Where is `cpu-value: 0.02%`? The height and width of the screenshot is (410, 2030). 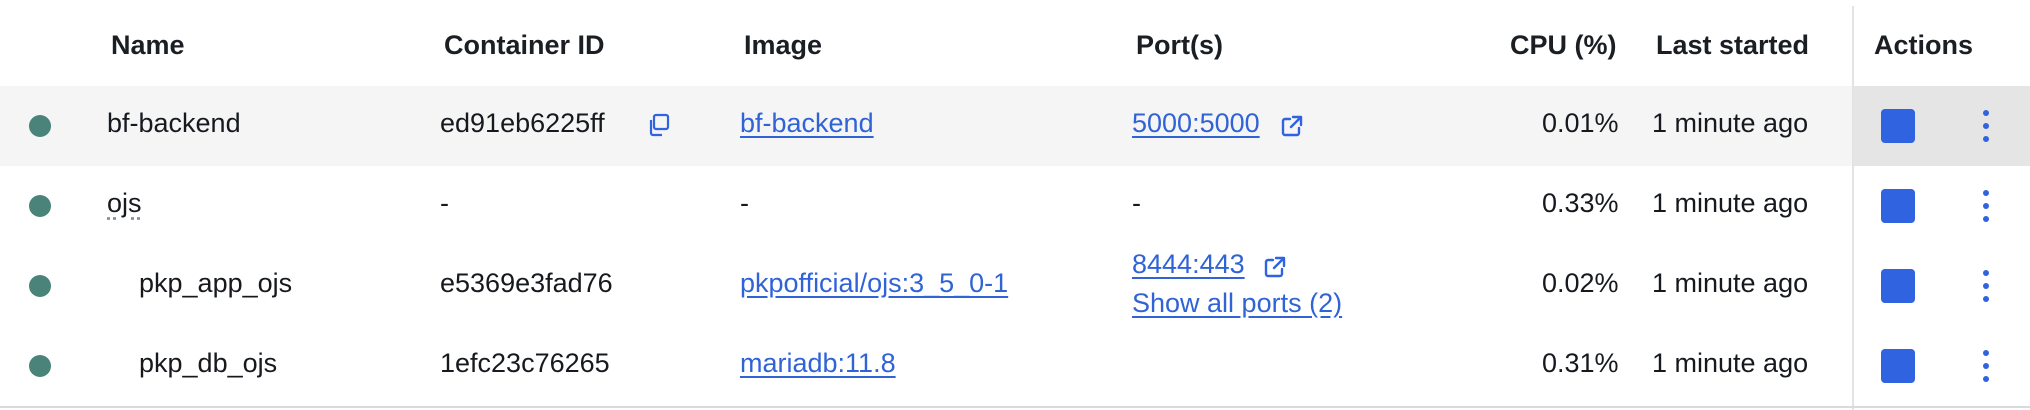 cpu-value: 0.02% is located at coordinates (1580, 283).